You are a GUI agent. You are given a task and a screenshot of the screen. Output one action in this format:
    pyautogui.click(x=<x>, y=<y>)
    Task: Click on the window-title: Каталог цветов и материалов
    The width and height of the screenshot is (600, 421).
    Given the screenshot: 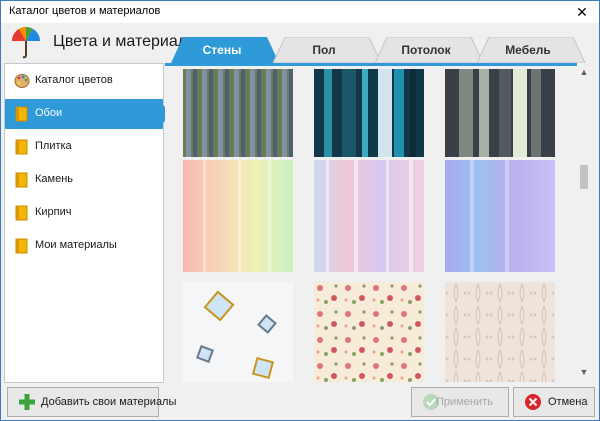 What is the action you would take?
    pyautogui.click(x=85, y=11)
    